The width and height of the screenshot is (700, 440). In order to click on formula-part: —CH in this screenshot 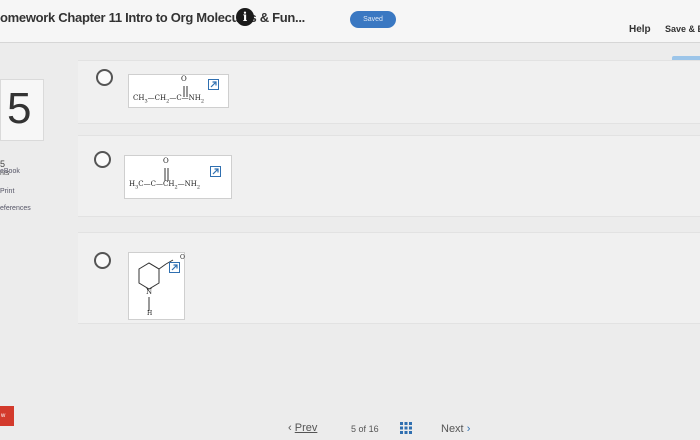, I will do `click(157, 98)`.